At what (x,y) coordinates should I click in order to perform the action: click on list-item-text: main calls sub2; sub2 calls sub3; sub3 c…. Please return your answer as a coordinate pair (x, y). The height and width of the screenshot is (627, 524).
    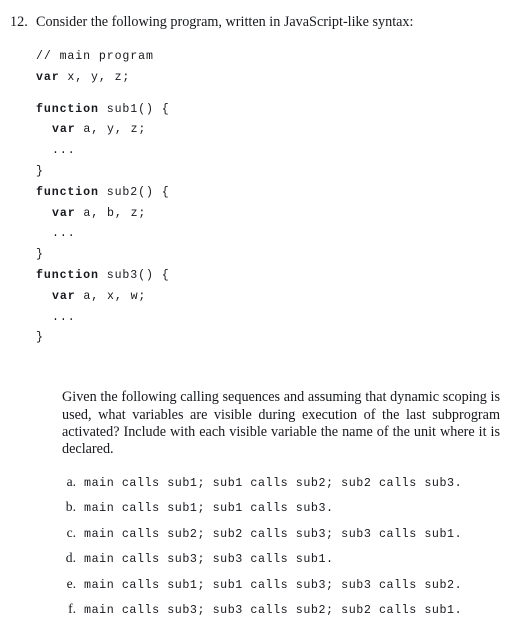
    Looking at the image, I should click on (273, 533).